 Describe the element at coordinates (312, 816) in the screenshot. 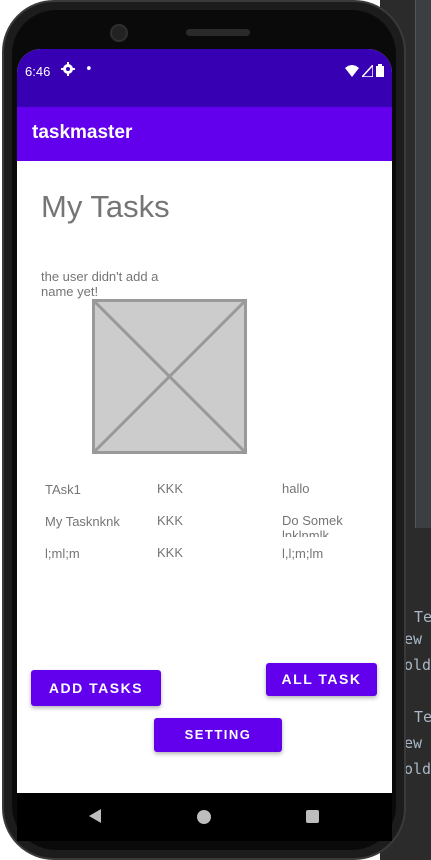

I see `recents-icon` at that location.